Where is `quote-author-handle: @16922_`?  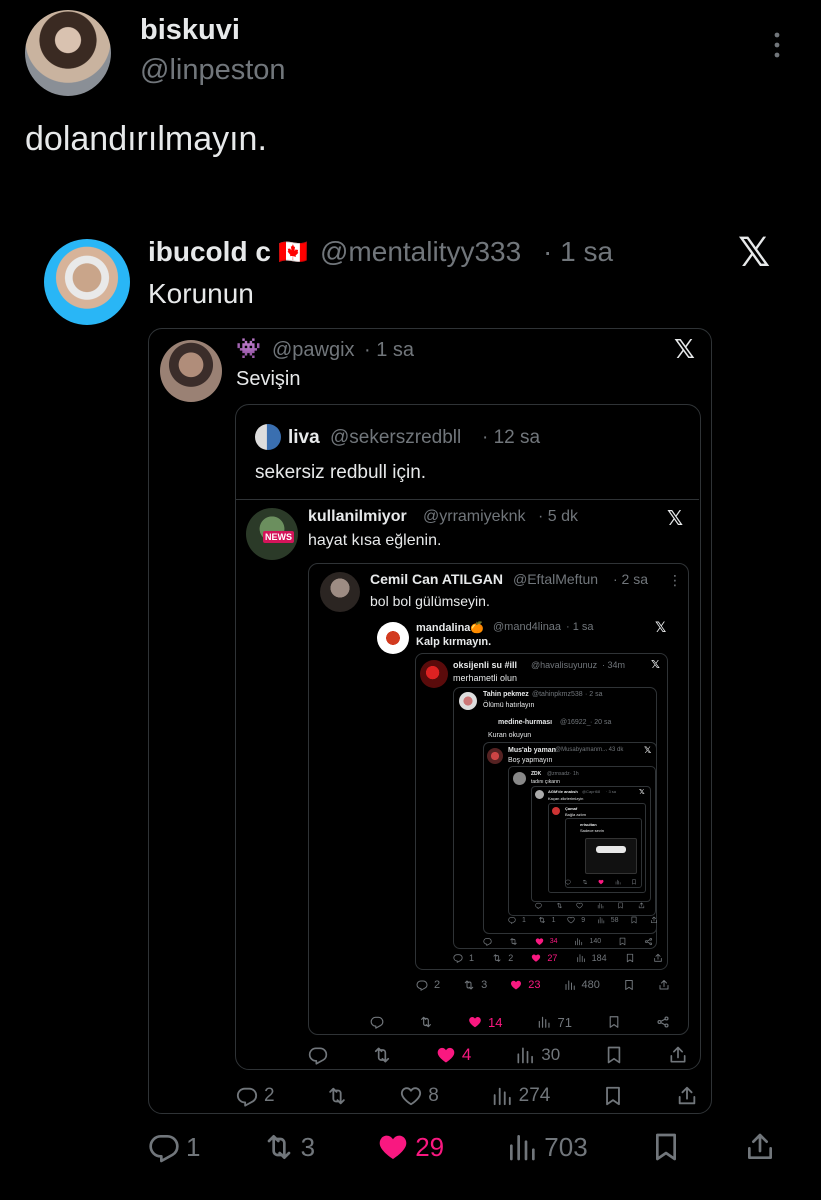
quote-author-handle: @16922_ is located at coordinates (575, 722).